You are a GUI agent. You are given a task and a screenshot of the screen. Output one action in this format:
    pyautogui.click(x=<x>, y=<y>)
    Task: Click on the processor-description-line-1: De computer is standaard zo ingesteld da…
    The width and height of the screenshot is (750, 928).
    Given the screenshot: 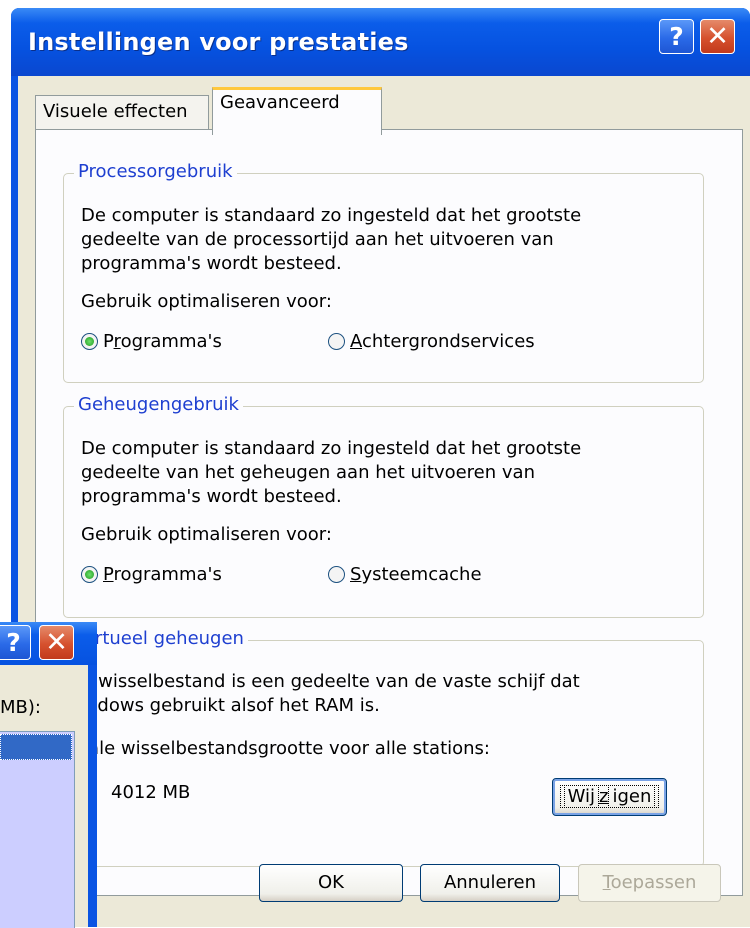 What is the action you would take?
    pyautogui.click(x=331, y=215)
    